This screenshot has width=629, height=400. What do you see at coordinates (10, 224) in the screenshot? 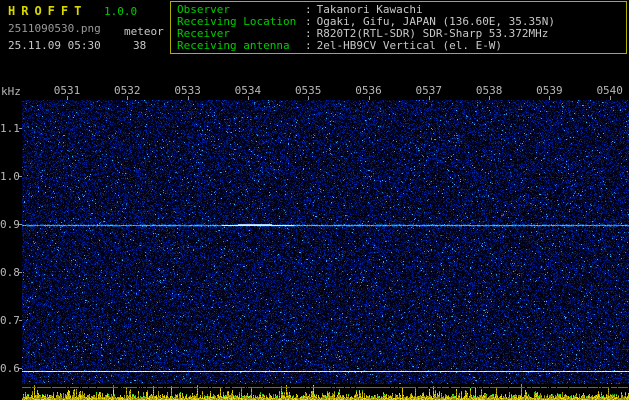
I see `y-tick-label: 0.9` at bounding box center [10, 224].